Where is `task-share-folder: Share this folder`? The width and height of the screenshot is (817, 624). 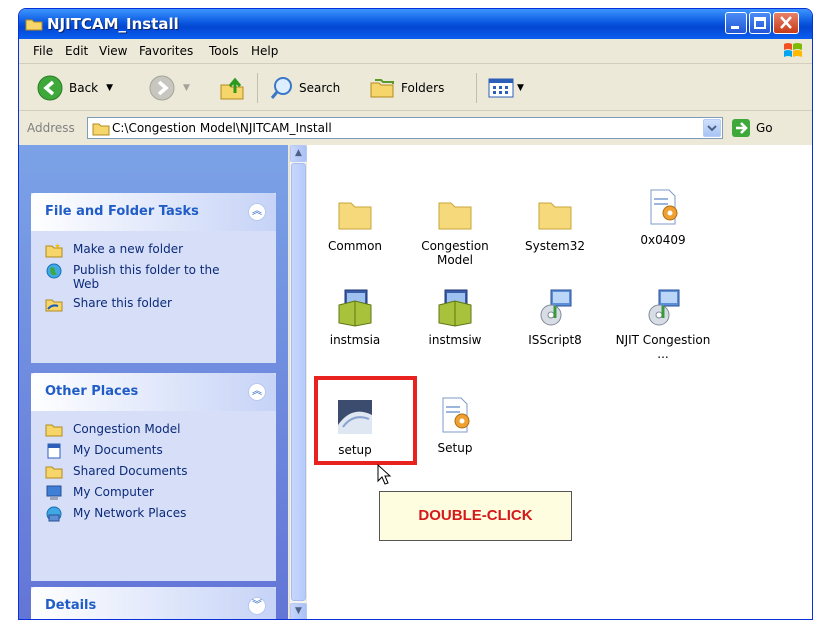 task-share-folder: Share this folder is located at coordinates (160, 304).